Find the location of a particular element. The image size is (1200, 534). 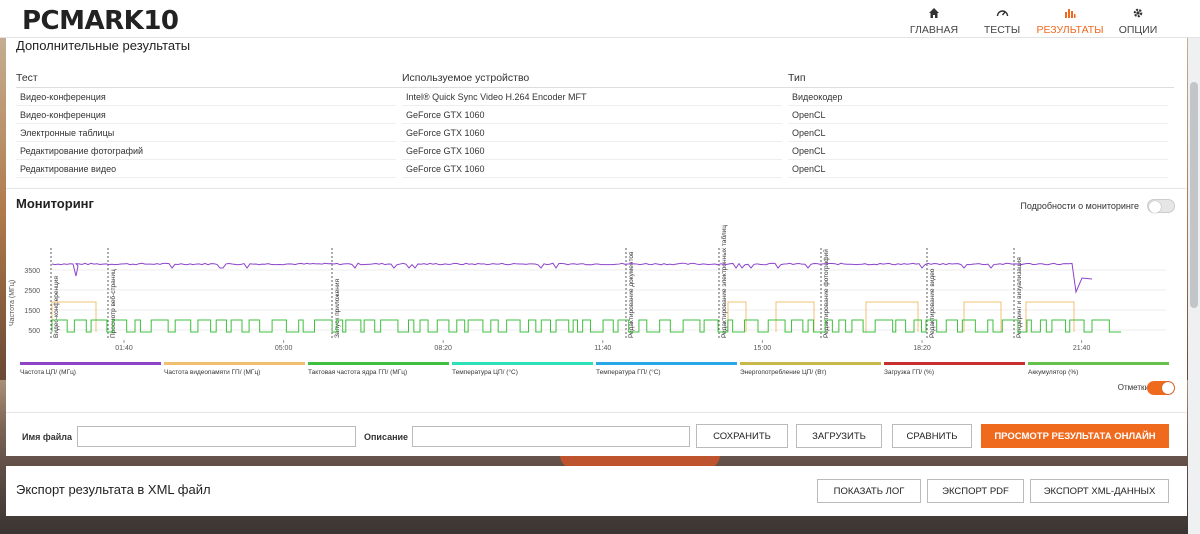

x-tick-label: 01:40 is located at coordinates (124, 348).